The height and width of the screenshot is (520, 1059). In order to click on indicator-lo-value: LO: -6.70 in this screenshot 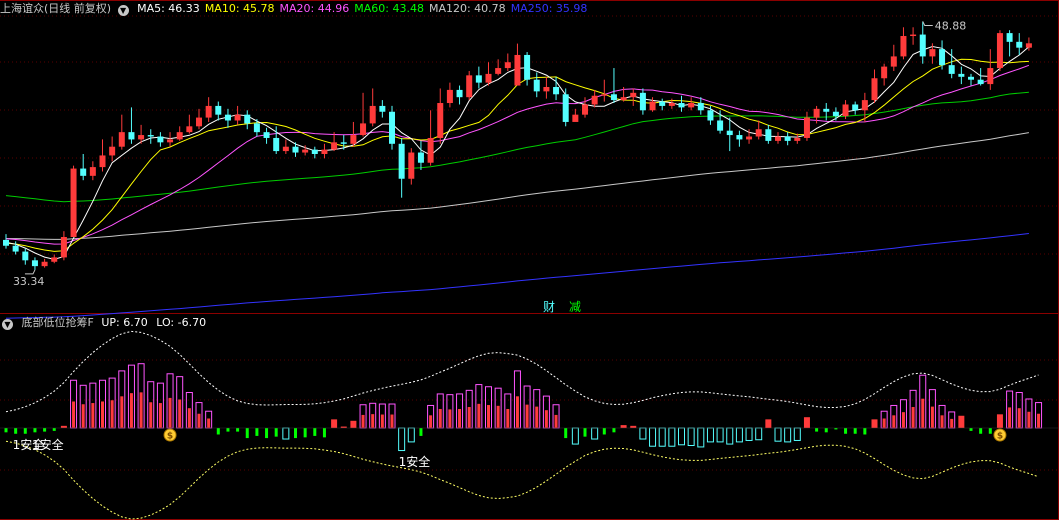, I will do `click(181, 322)`.